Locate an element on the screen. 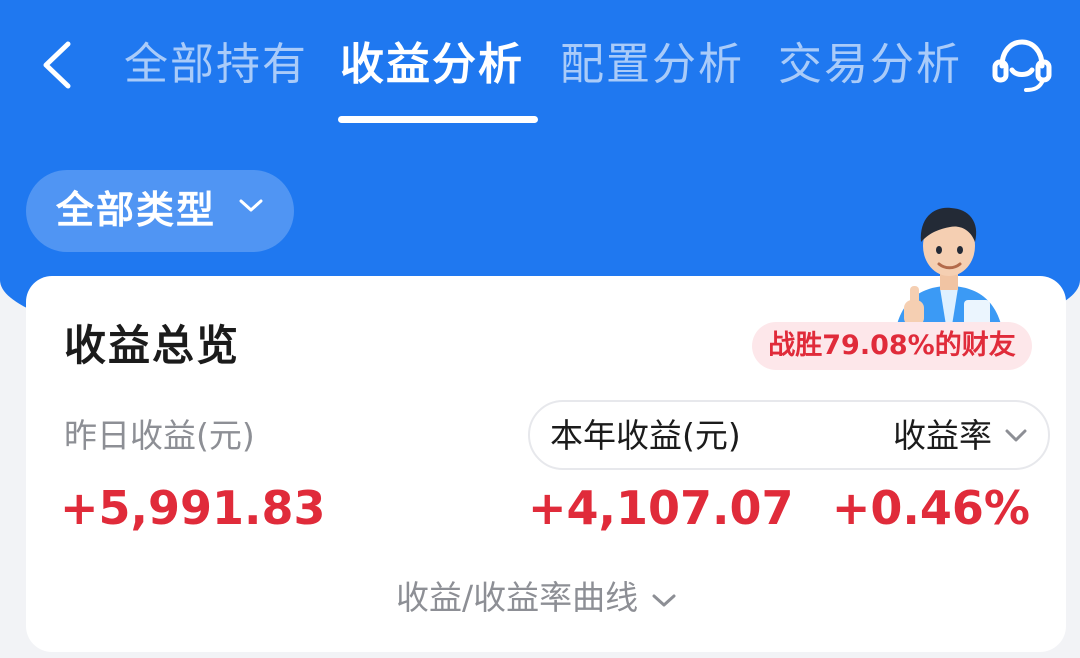  tab-trade-analysis: 交易分析 is located at coordinates (870, 65).